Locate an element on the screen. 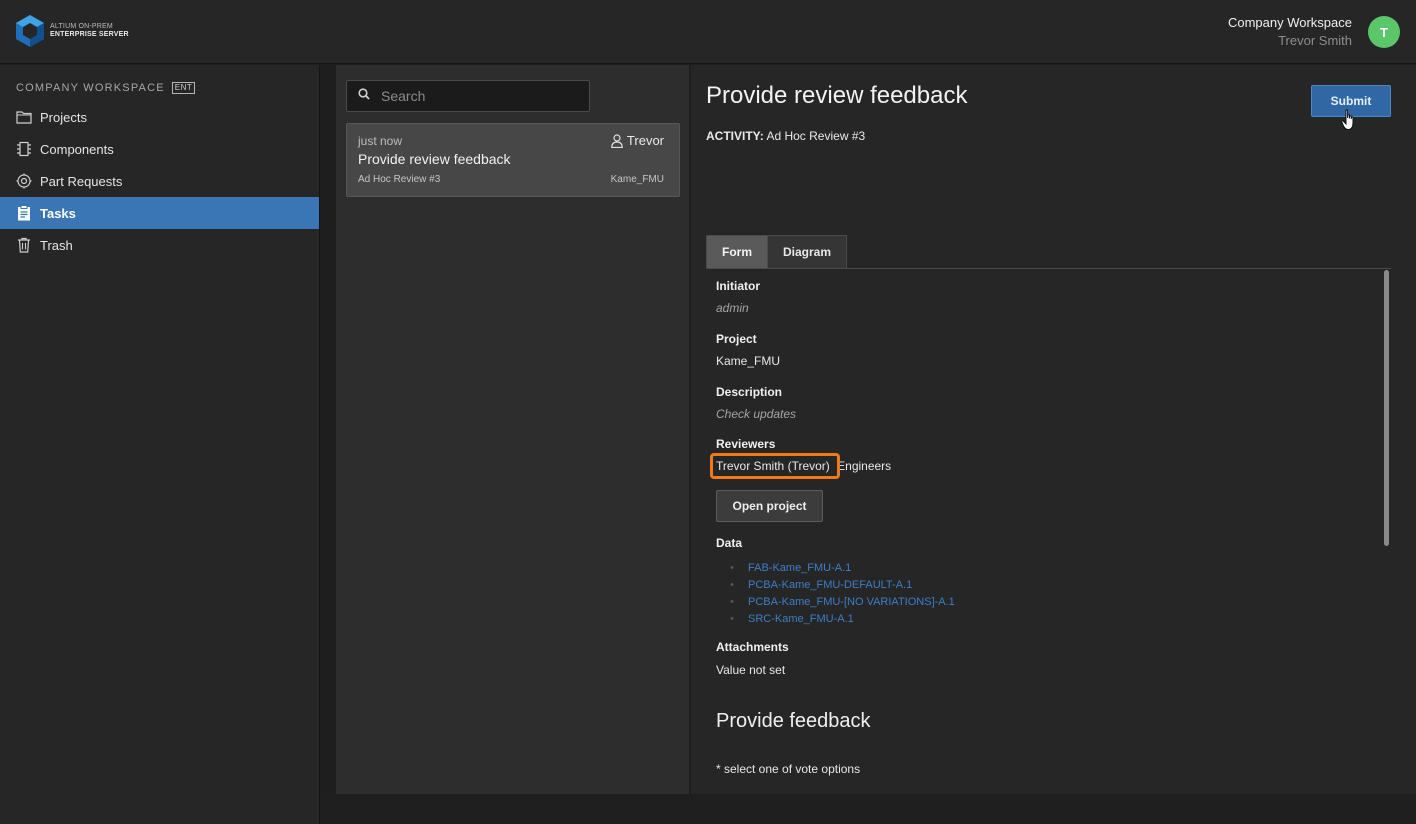 Image resolution: width=1416 pixels, height=824 pixels. sidebar-item-label: Projects is located at coordinates (63, 117).